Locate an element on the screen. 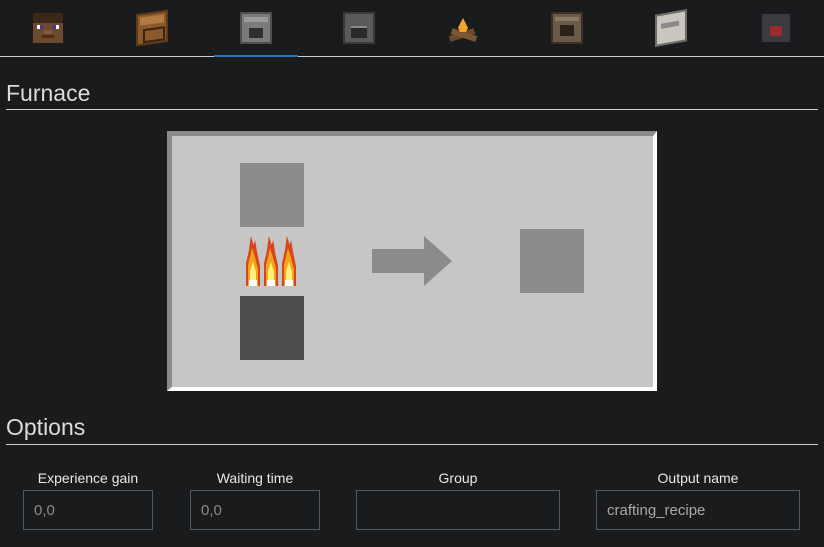  furnace-icon is located at coordinates (256, 28).